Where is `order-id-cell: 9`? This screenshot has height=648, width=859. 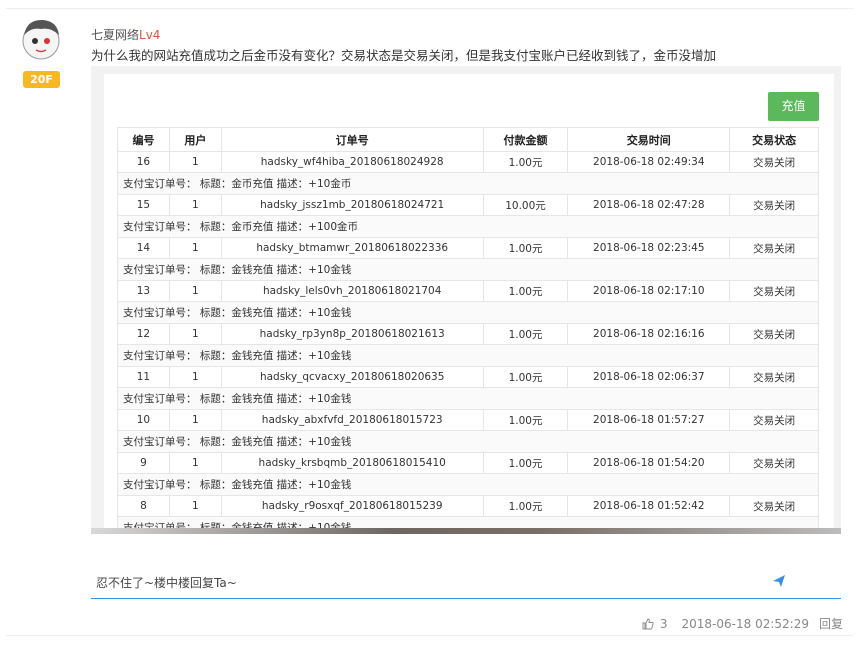
order-id-cell: 9 is located at coordinates (143, 463).